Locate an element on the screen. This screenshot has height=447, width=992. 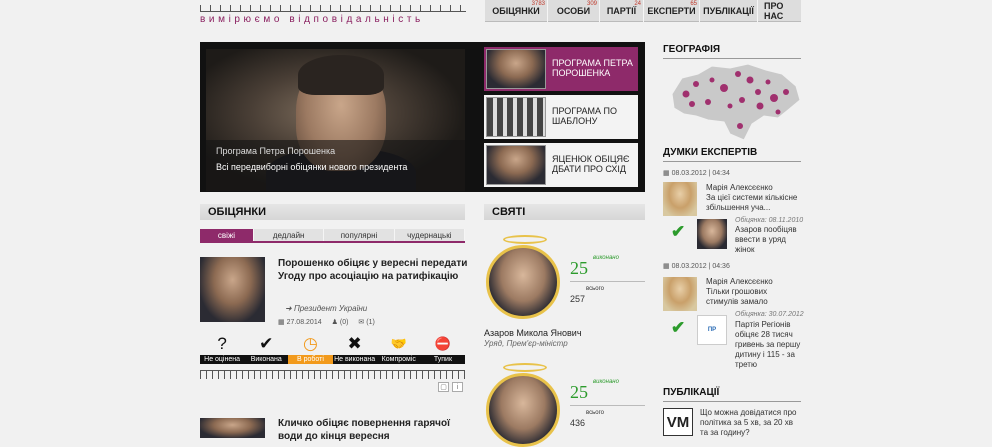
expert-date: ▦ 08.03.2012 | 04:36 is located at coordinates (696, 266).